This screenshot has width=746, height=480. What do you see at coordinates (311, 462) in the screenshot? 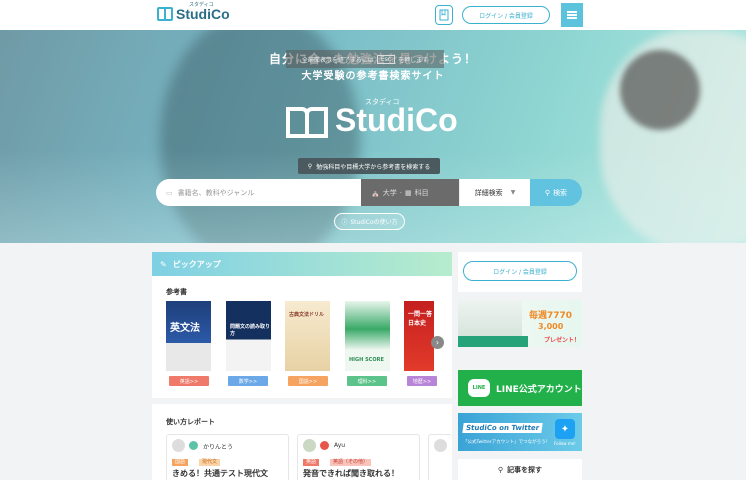
I see `report-tag: 英語` at bounding box center [311, 462].